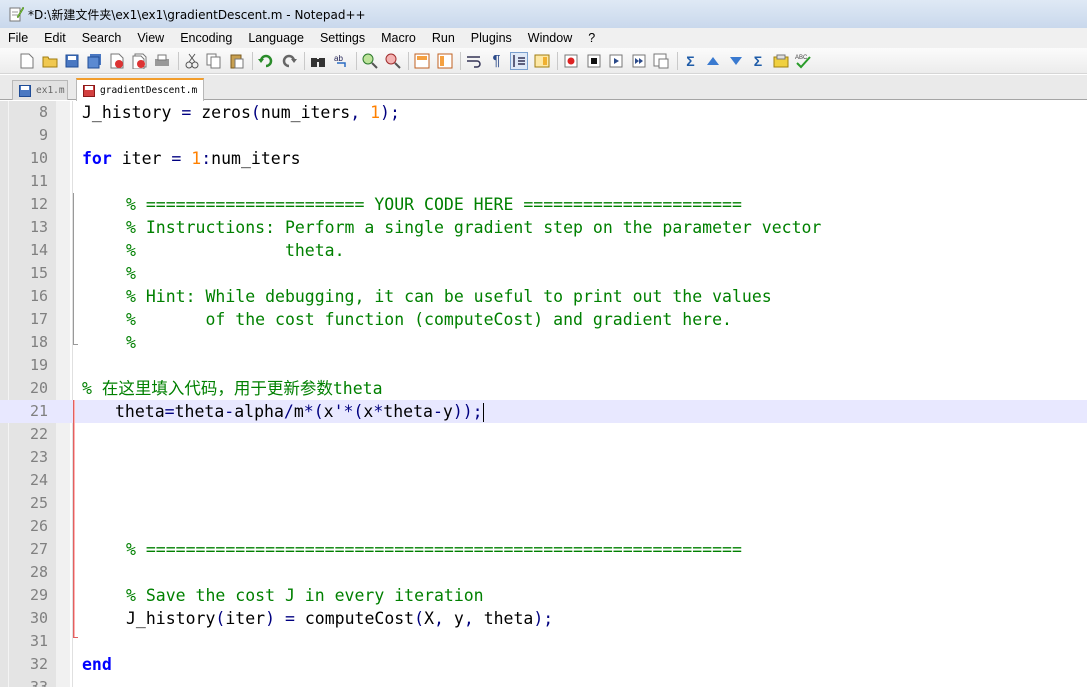 This screenshot has height=687, width=1087. I want to click on menu-search: Search, so click(102, 38).